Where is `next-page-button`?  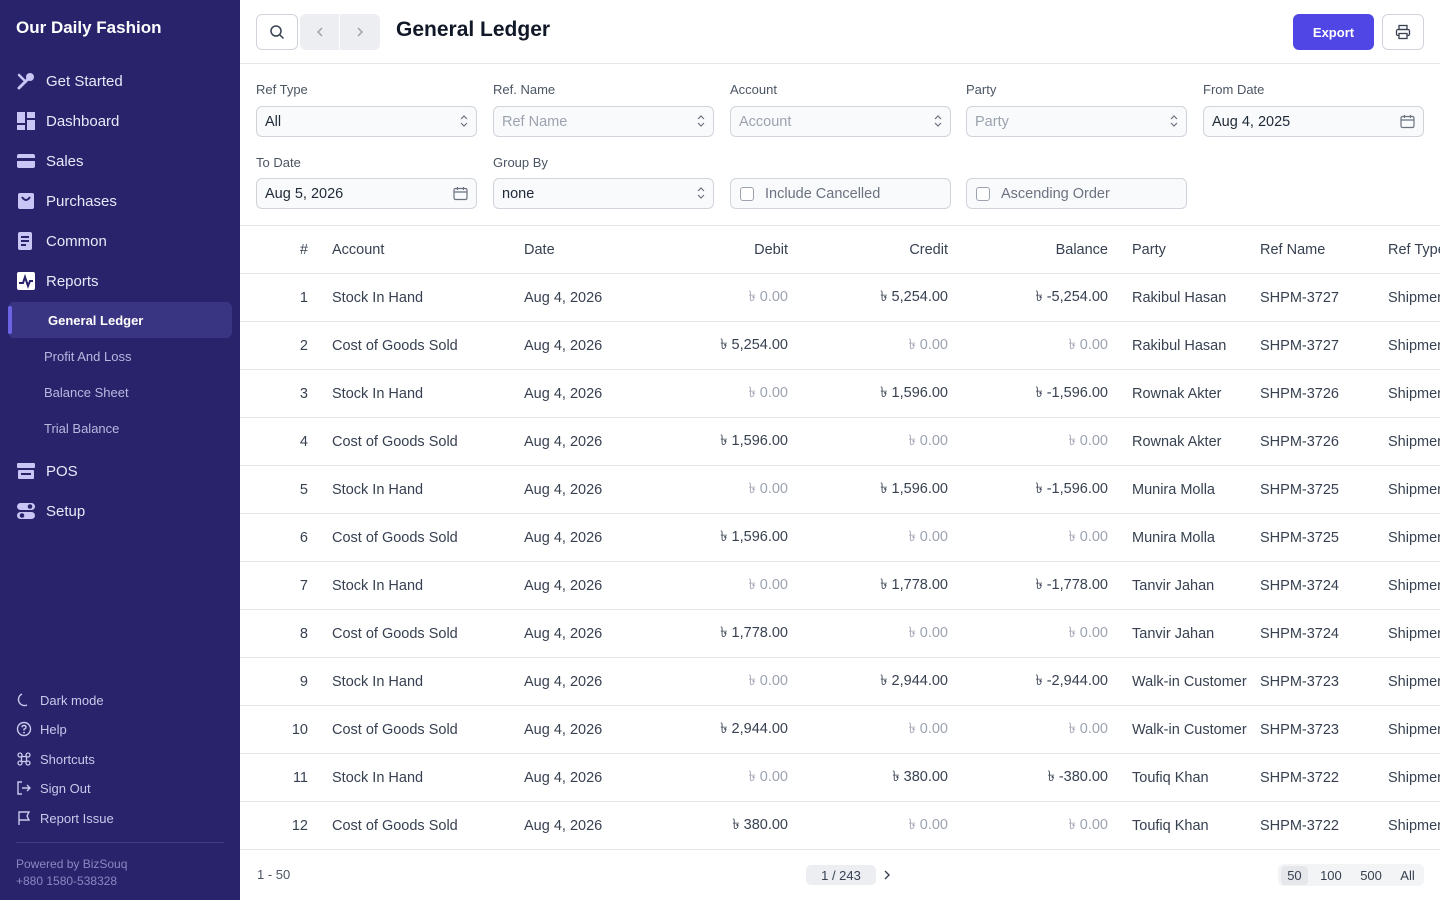
next-page-button is located at coordinates (887, 875).